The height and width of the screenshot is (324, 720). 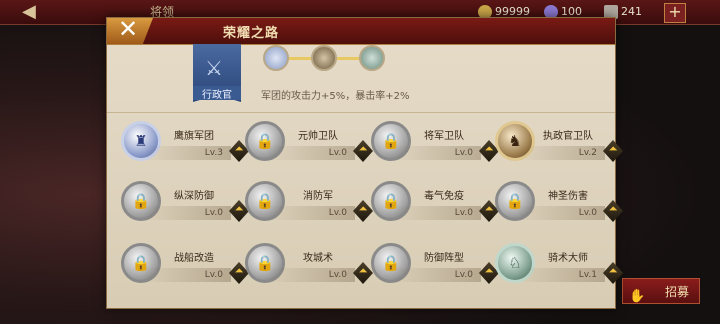 I want to click on tech-name: 消防军, so click(x=318, y=196).